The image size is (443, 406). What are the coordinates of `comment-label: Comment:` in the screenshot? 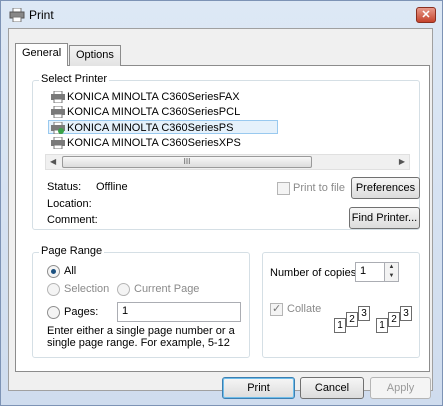 It's located at (72, 220).